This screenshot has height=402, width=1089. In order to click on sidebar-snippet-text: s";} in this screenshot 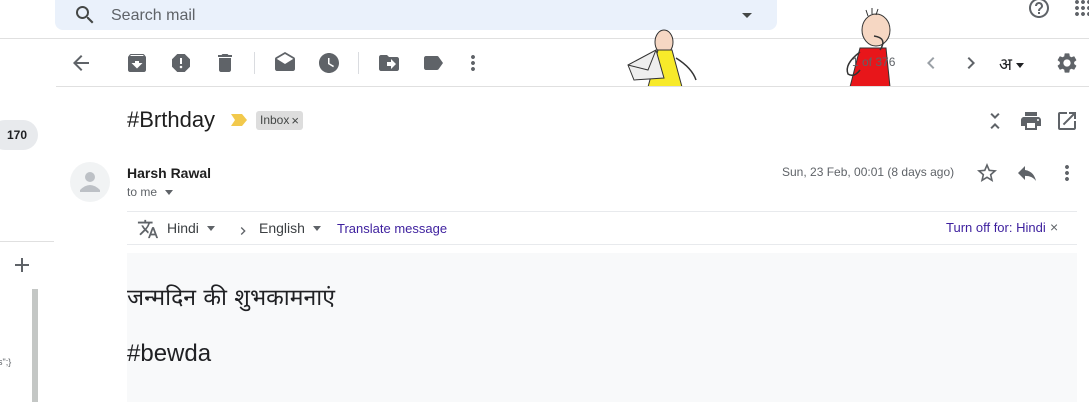, I will do `click(6, 362)`.